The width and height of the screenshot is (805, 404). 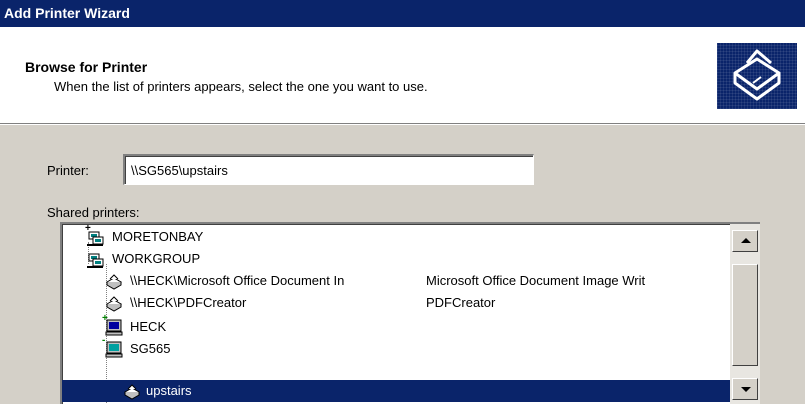 What do you see at coordinates (328, 169) in the screenshot?
I see `printer-input` at bounding box center [328, 169].